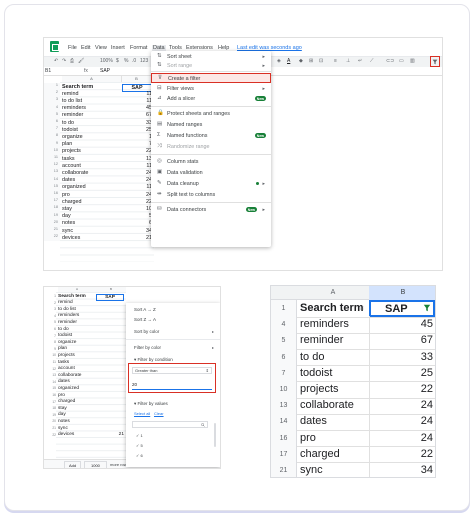  Describe the element at coordinates (52, 231) in the screenshot. I see `row-number: 21` at that location.